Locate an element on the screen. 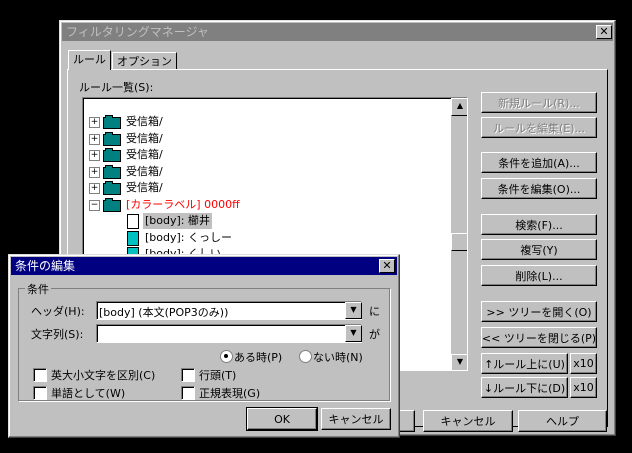 The image size is (632, 453). tree-item-label: [body]: くっしー is located at coordinates (188, 237).